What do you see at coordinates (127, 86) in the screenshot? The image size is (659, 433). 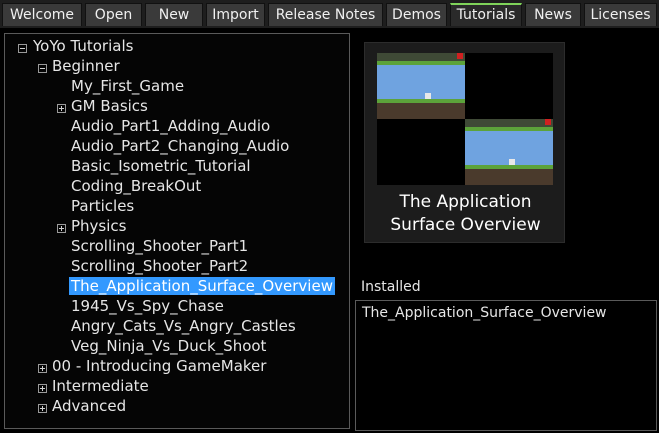 I see `tree-item: My_First_Game` at bounding box center [127, 86].